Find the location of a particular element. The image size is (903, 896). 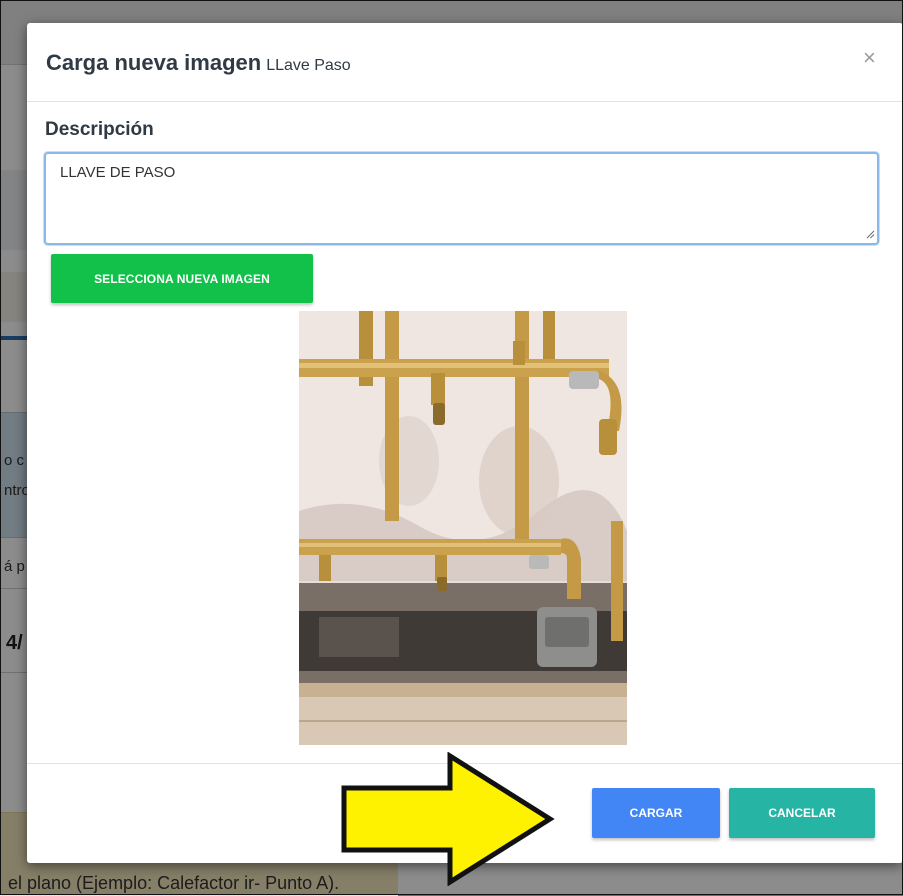

resize-handle-icon is located at coordinates (870, 234).